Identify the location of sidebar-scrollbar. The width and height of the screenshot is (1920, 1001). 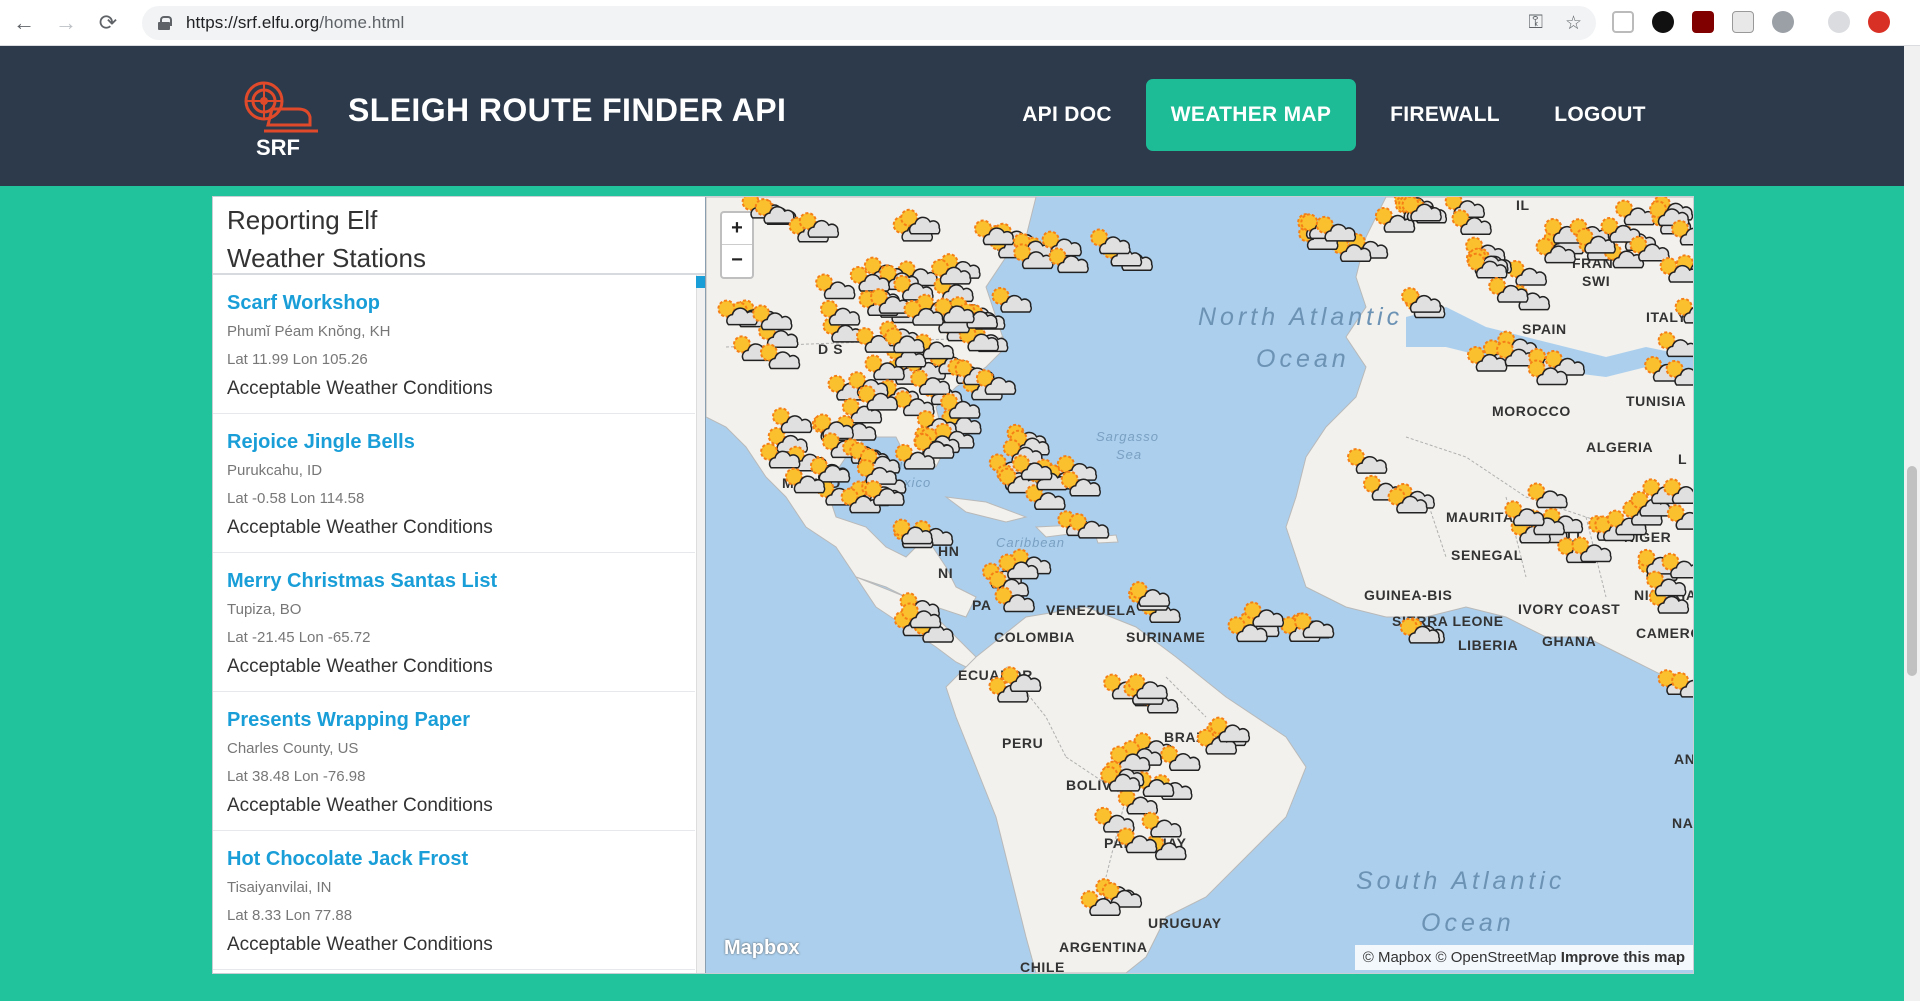
(700, 624).